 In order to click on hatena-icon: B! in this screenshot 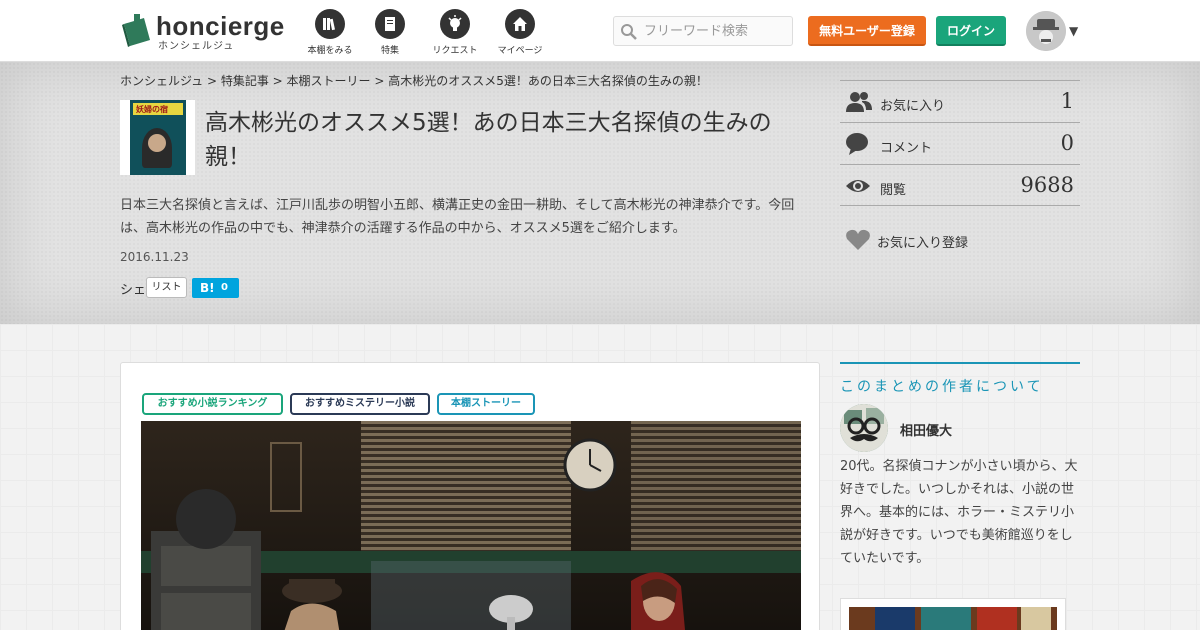, I will do `click(207, 288)`.